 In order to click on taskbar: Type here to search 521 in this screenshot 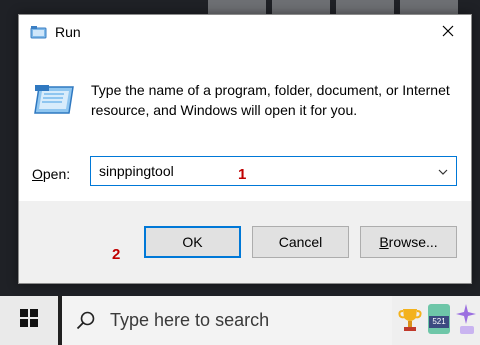, I will do `click(240, 320)`.